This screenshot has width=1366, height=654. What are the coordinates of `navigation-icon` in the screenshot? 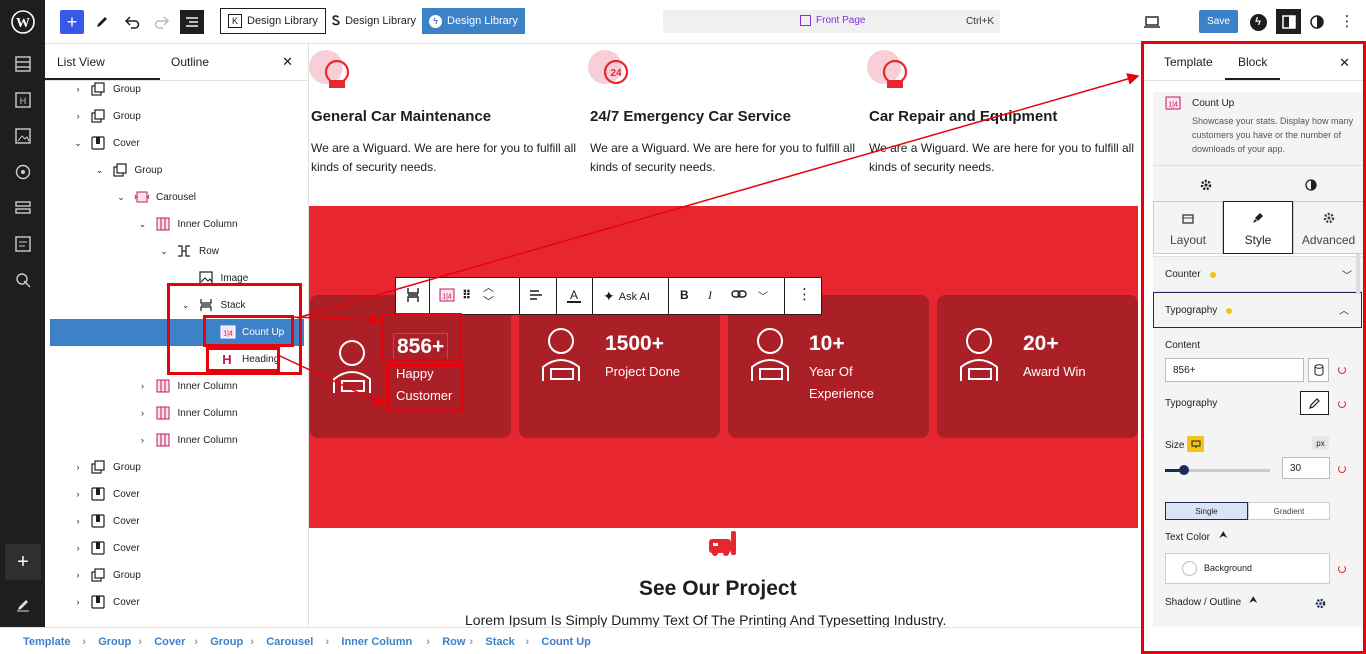 It's located at (23, 64).